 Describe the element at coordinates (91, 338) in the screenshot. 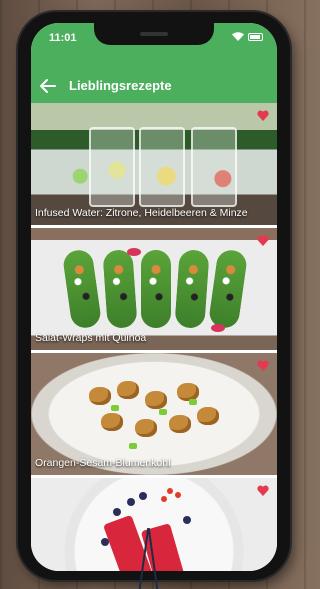

I see `recipe-title: Salat-Wraps mit Quinoa` at that location.